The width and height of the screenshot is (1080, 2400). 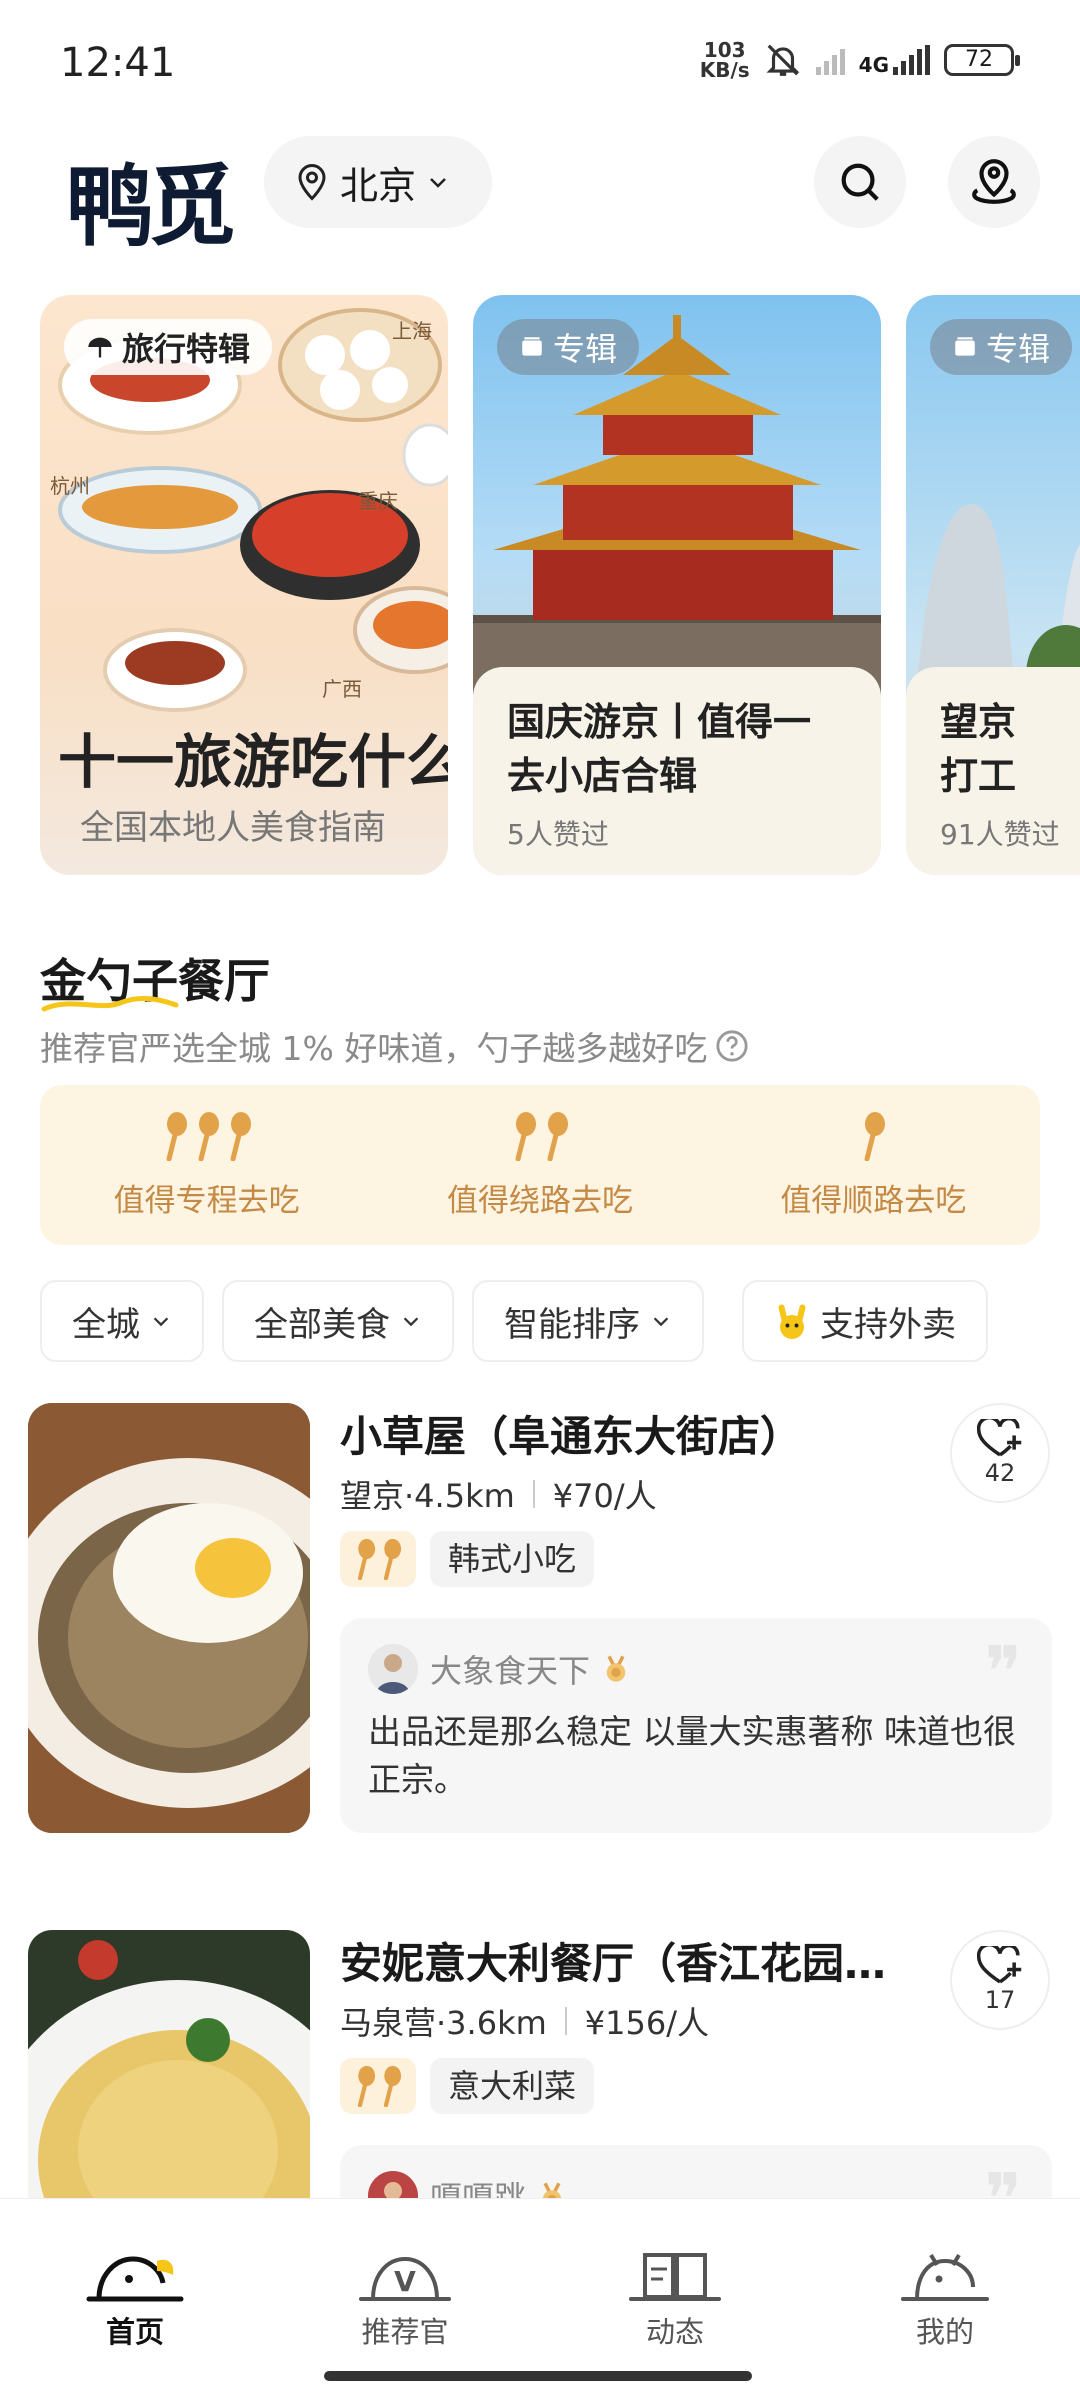 I want to click on spoon-level-3: 值得专程去吃, so click(x=206, y=1165).